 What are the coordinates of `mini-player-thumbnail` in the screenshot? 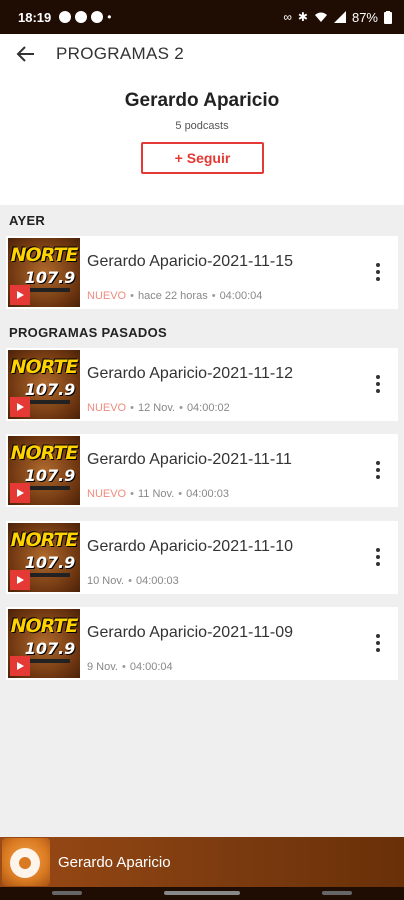 It's located at (26, 862).